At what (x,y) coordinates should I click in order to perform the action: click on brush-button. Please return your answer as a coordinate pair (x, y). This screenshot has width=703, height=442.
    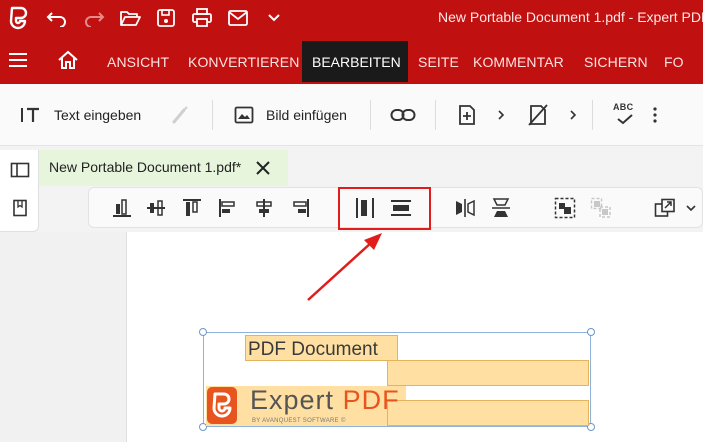
    Looking at the image, I should click on (180, 115).